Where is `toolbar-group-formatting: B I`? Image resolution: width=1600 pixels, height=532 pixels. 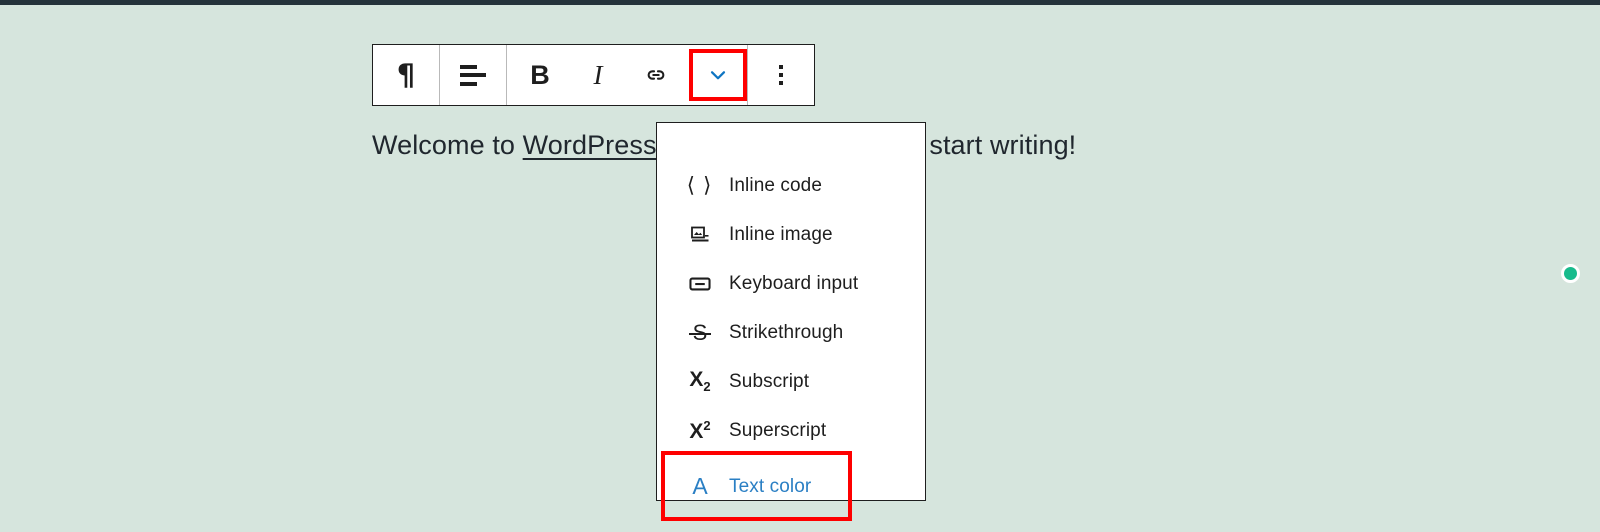 toolbar-group-formatting: B I is located at coordinates (627, 75).